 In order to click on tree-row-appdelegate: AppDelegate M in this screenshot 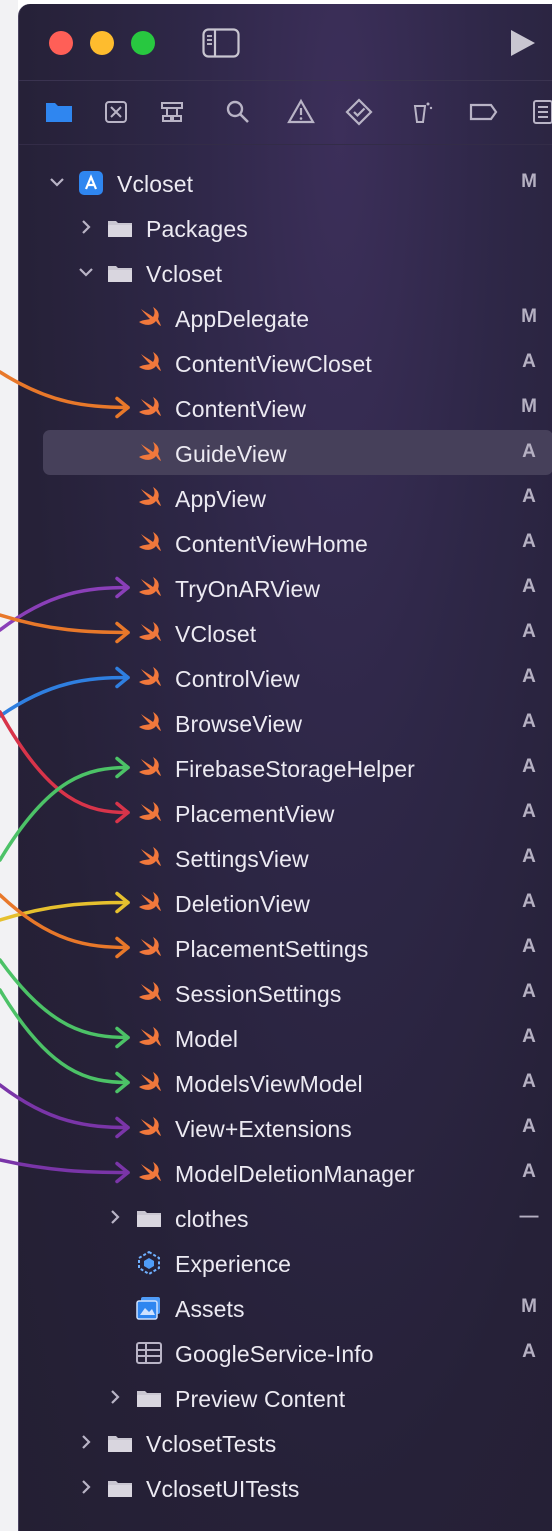, I will do `click(285, 317)`.